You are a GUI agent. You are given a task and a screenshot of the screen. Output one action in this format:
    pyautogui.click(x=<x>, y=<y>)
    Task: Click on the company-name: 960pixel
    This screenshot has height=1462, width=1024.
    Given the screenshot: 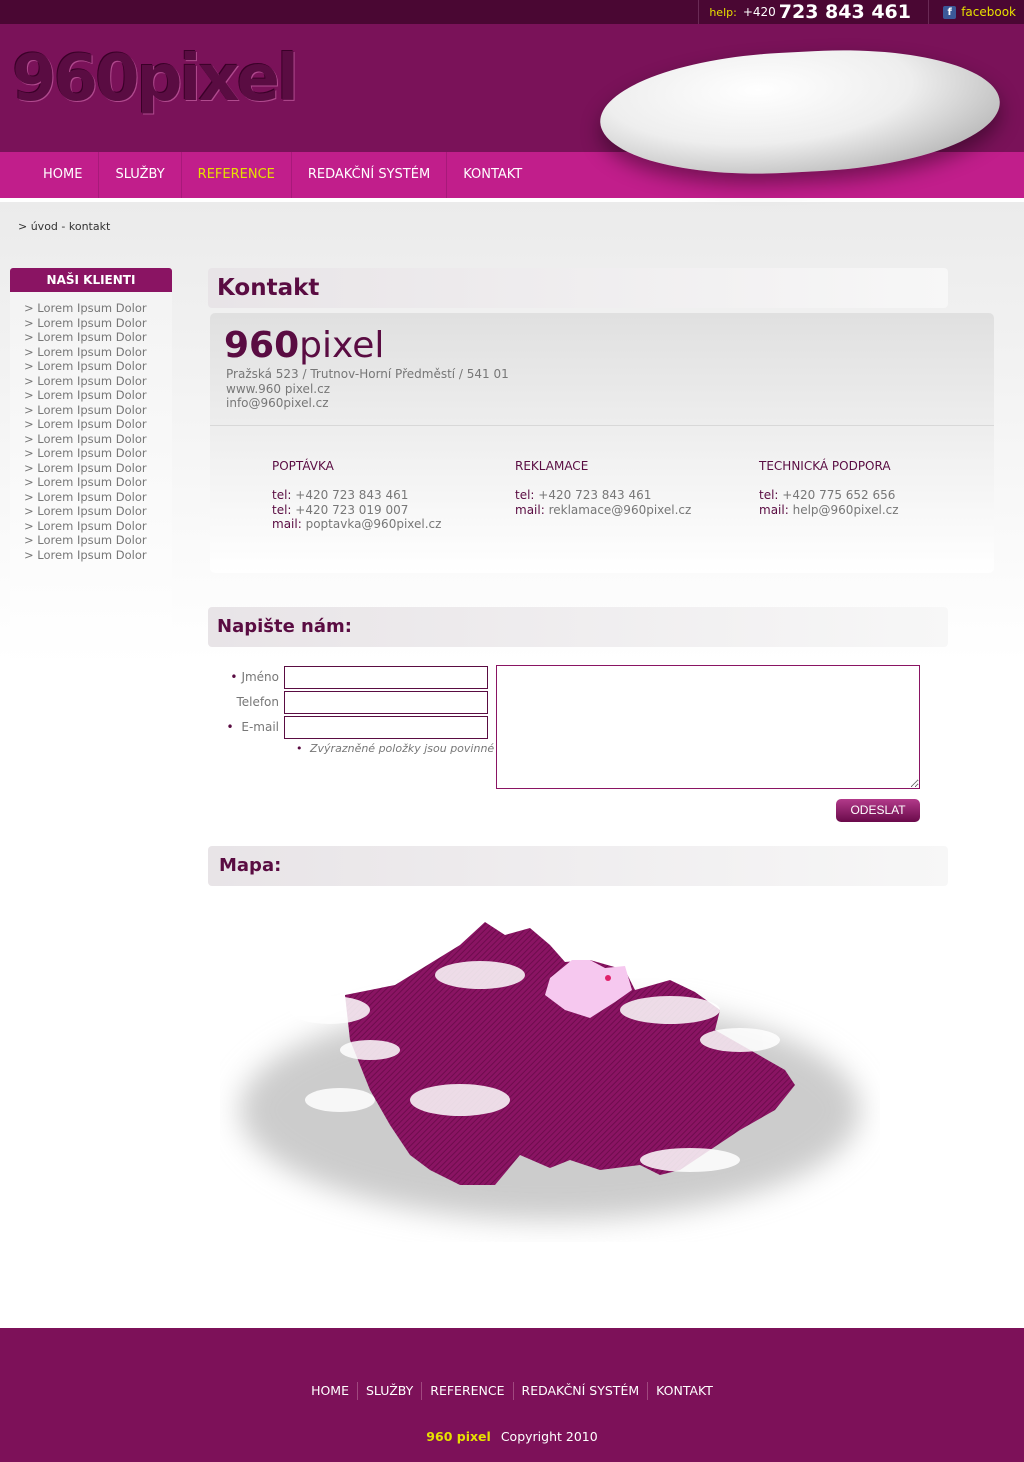 What is the action you would take?
    pyautogui.click(x=304, y=345)
    